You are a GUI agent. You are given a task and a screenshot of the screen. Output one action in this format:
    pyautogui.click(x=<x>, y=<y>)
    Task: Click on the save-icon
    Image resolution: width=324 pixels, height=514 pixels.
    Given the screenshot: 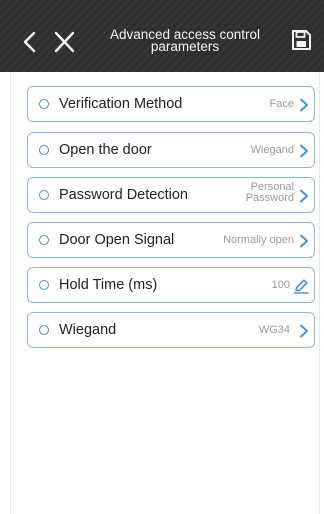 What is the action you would take?
    pyautogui.click(x=301, y=40)
    